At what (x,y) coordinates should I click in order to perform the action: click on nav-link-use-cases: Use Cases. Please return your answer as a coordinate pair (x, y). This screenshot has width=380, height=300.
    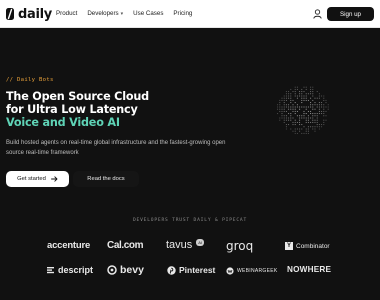
    Looking at the image, I should click on (148, 13).